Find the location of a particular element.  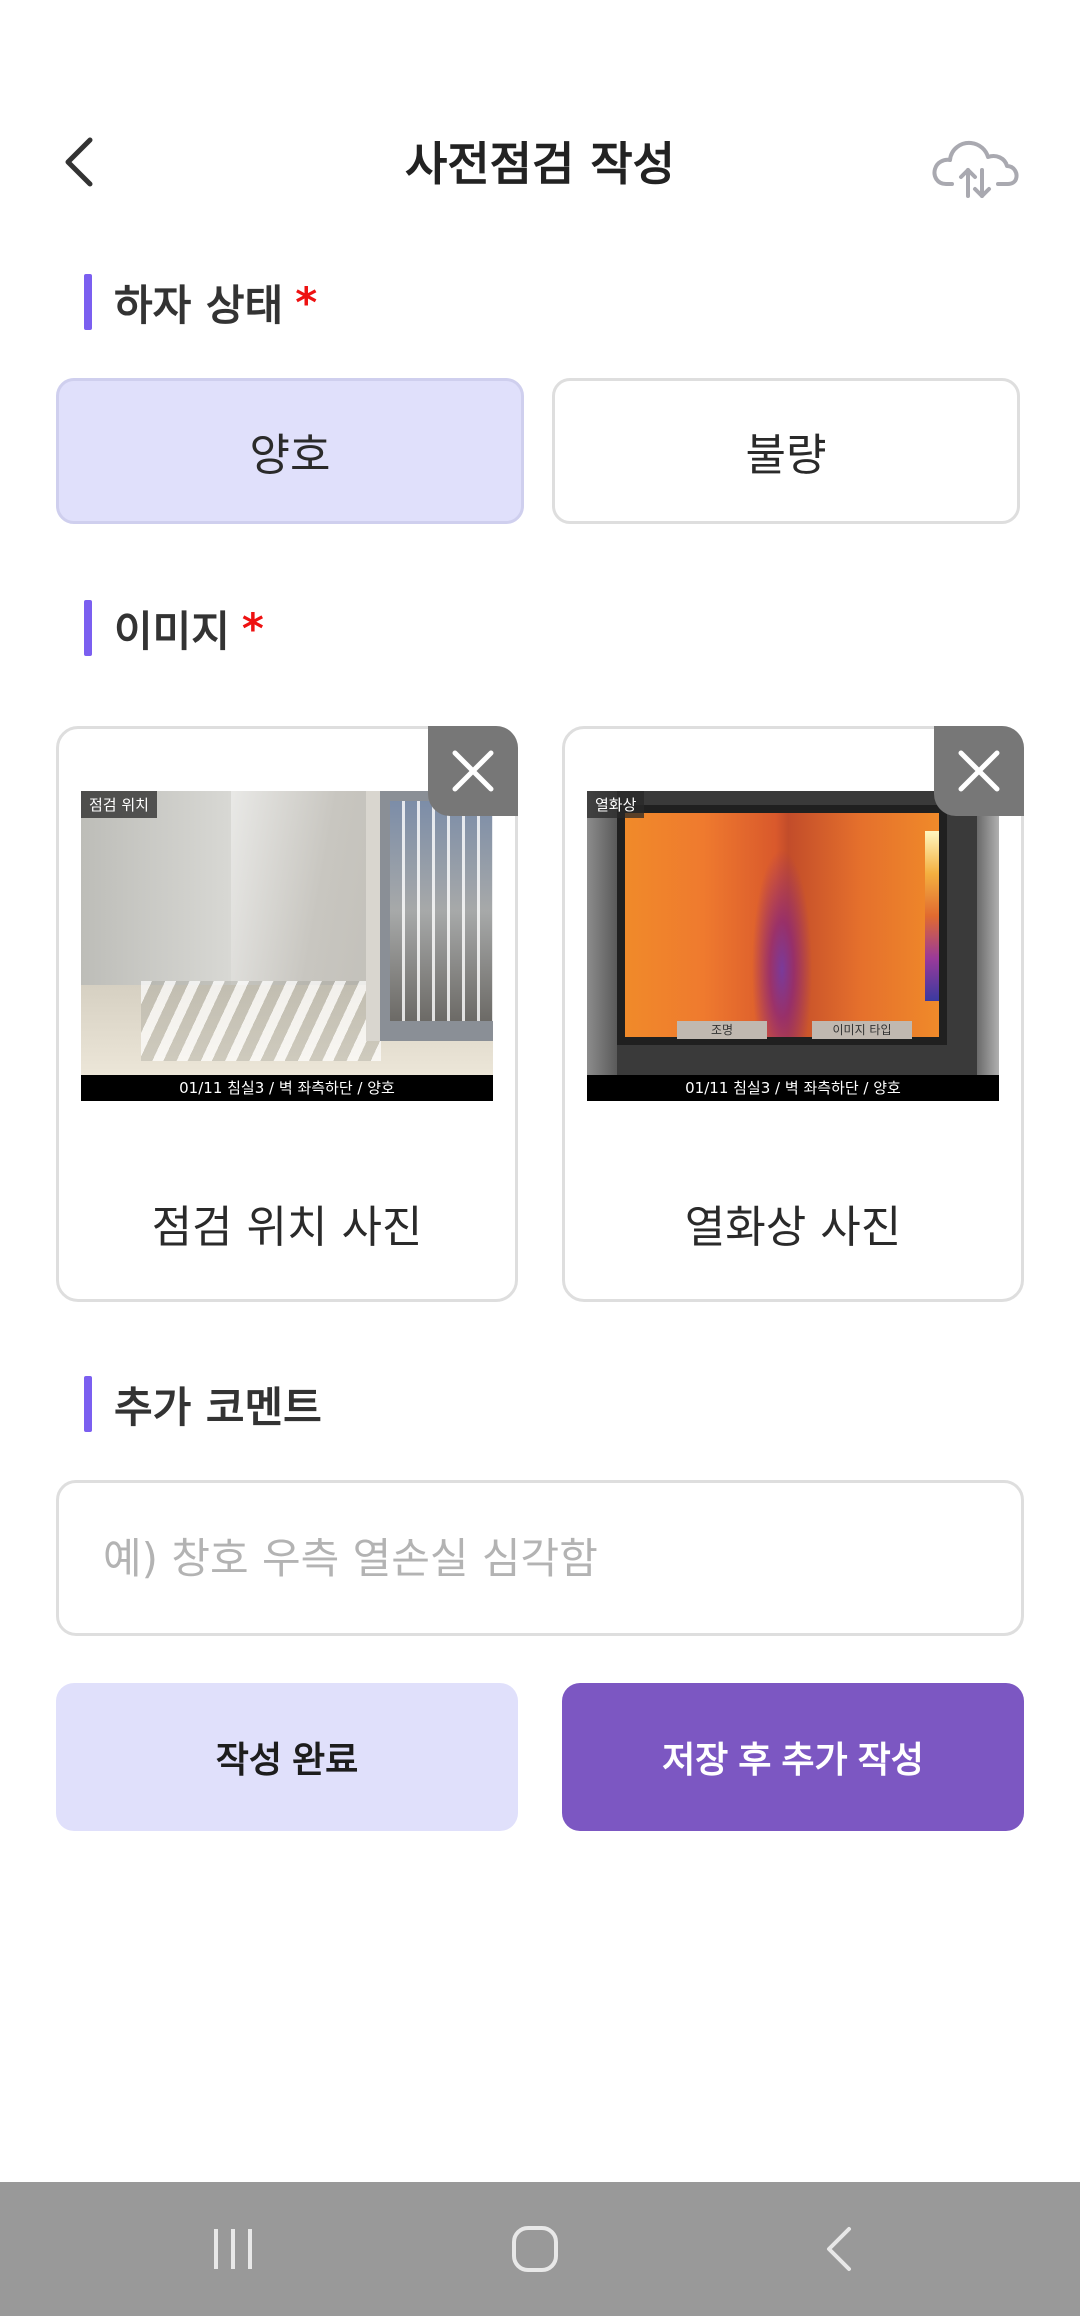

cloud-upload-button is located at coordinates (975, 167).